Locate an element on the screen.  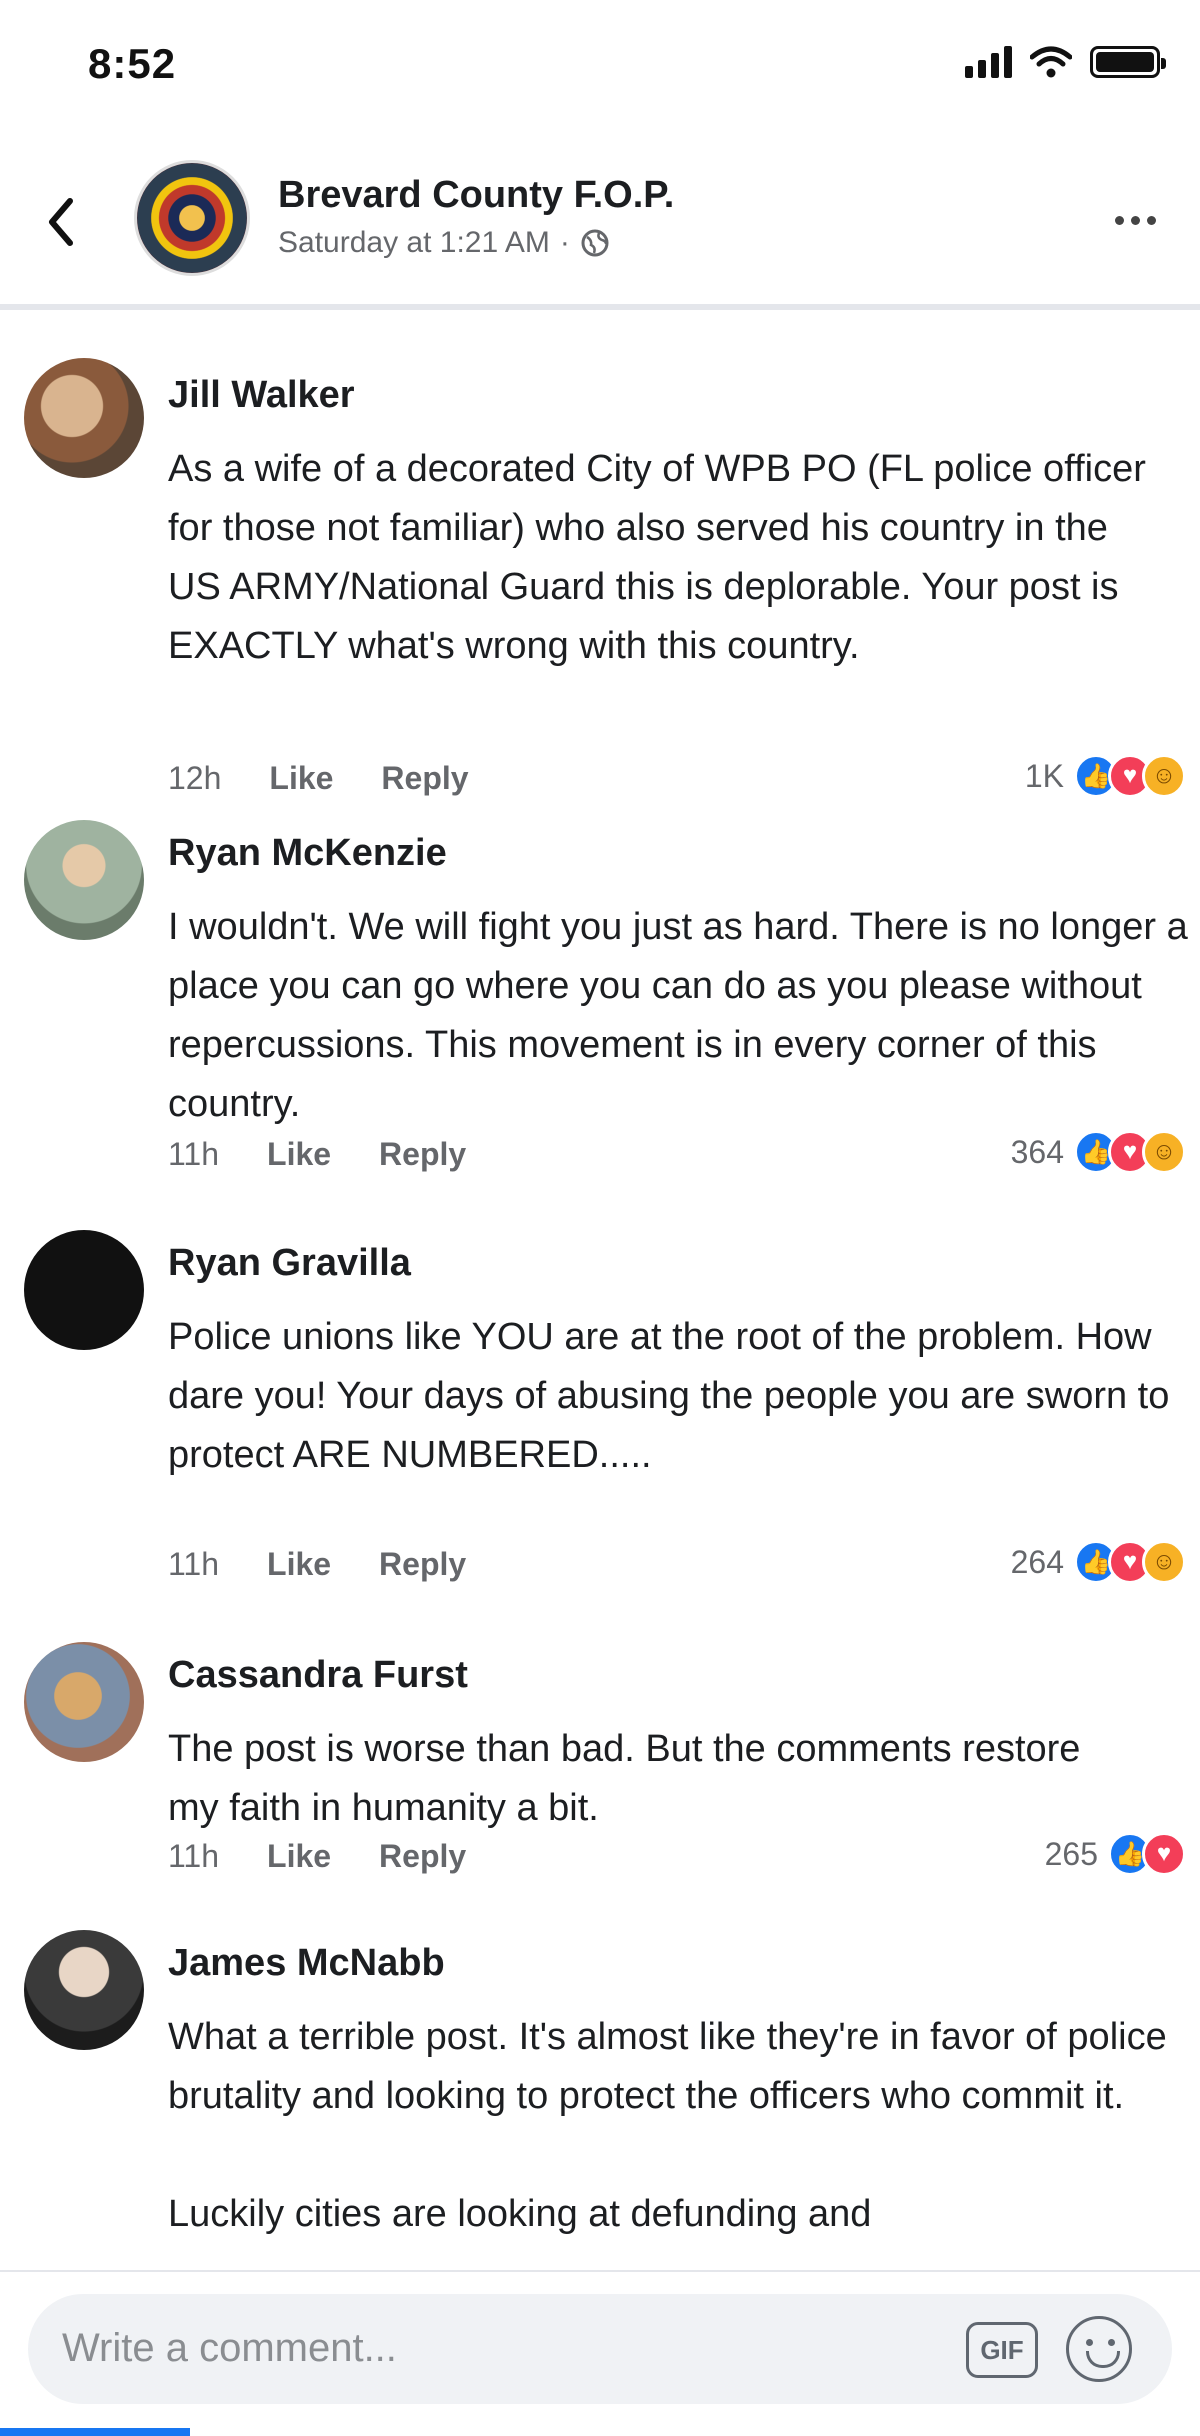
globe-icon is located at coordinates (595, 243).